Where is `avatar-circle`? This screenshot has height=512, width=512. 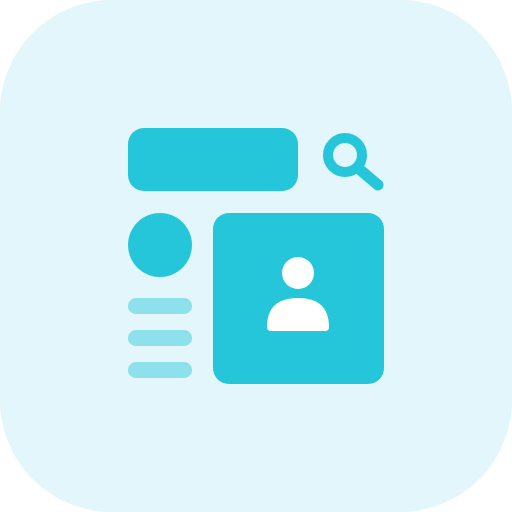 avatar-circle is located at coordinates (160, 245).